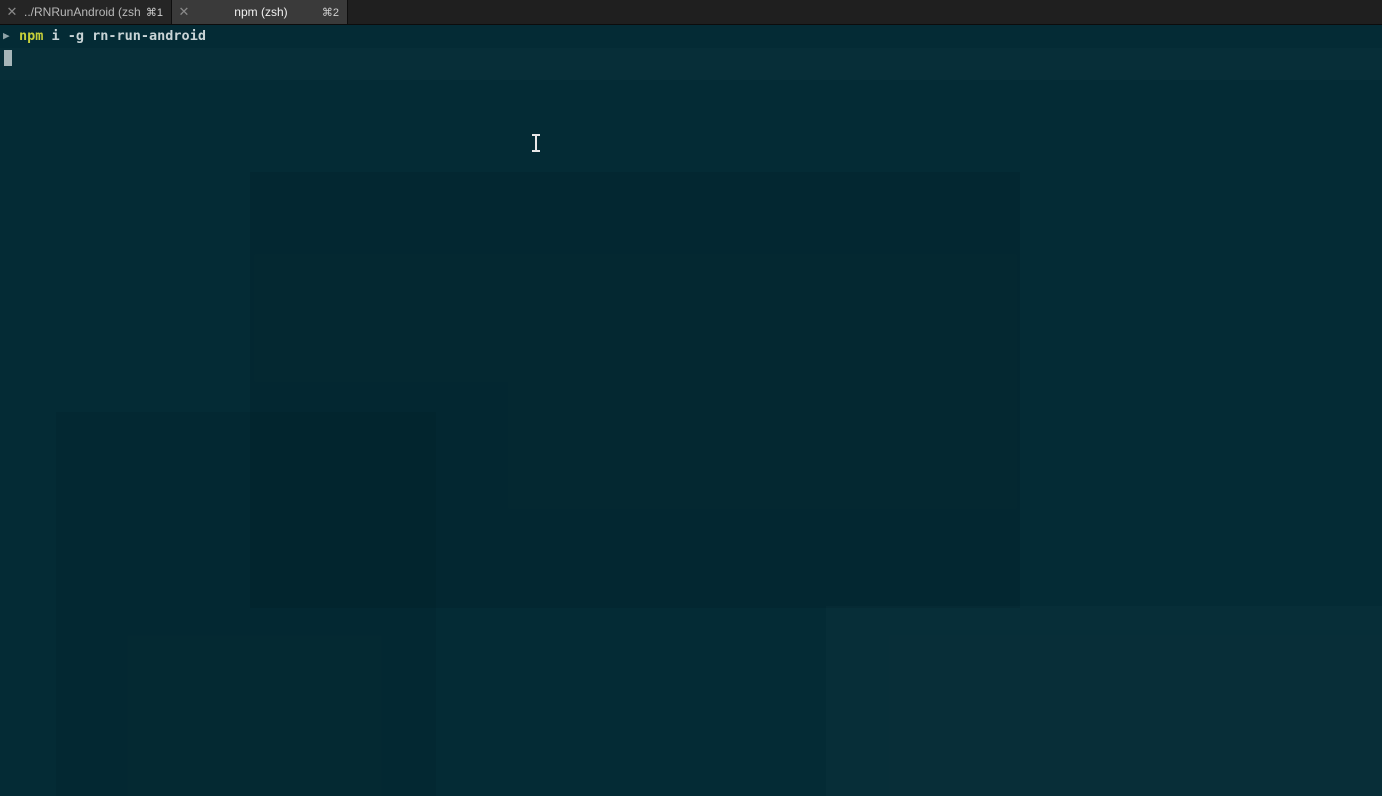 Image resolution: width=1382 pixels, height=796 pixels. What do you see at coordinates (124, 36) in the screenshot?
I see `command-arguments: i -g rn-run-android` at bounding box center [124, 36].